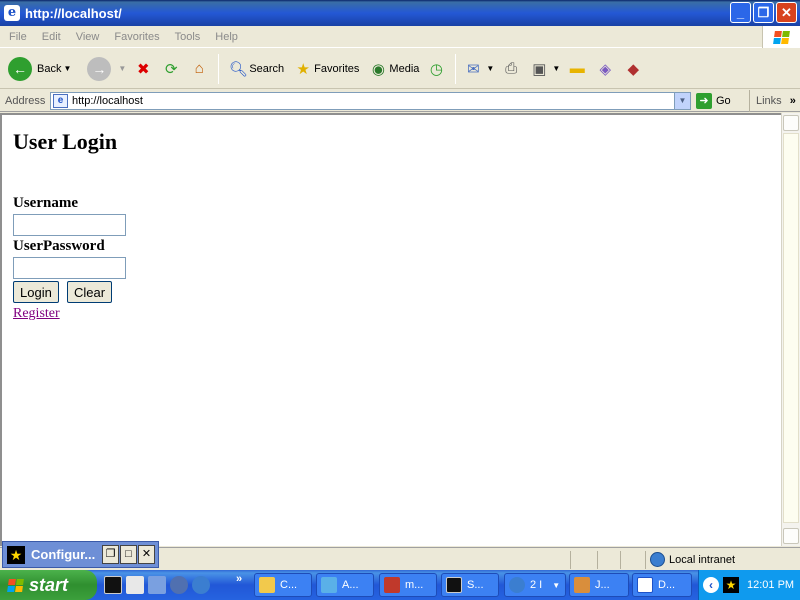  I want to click on chevron-left-icon: ‹, so click(711, 585).